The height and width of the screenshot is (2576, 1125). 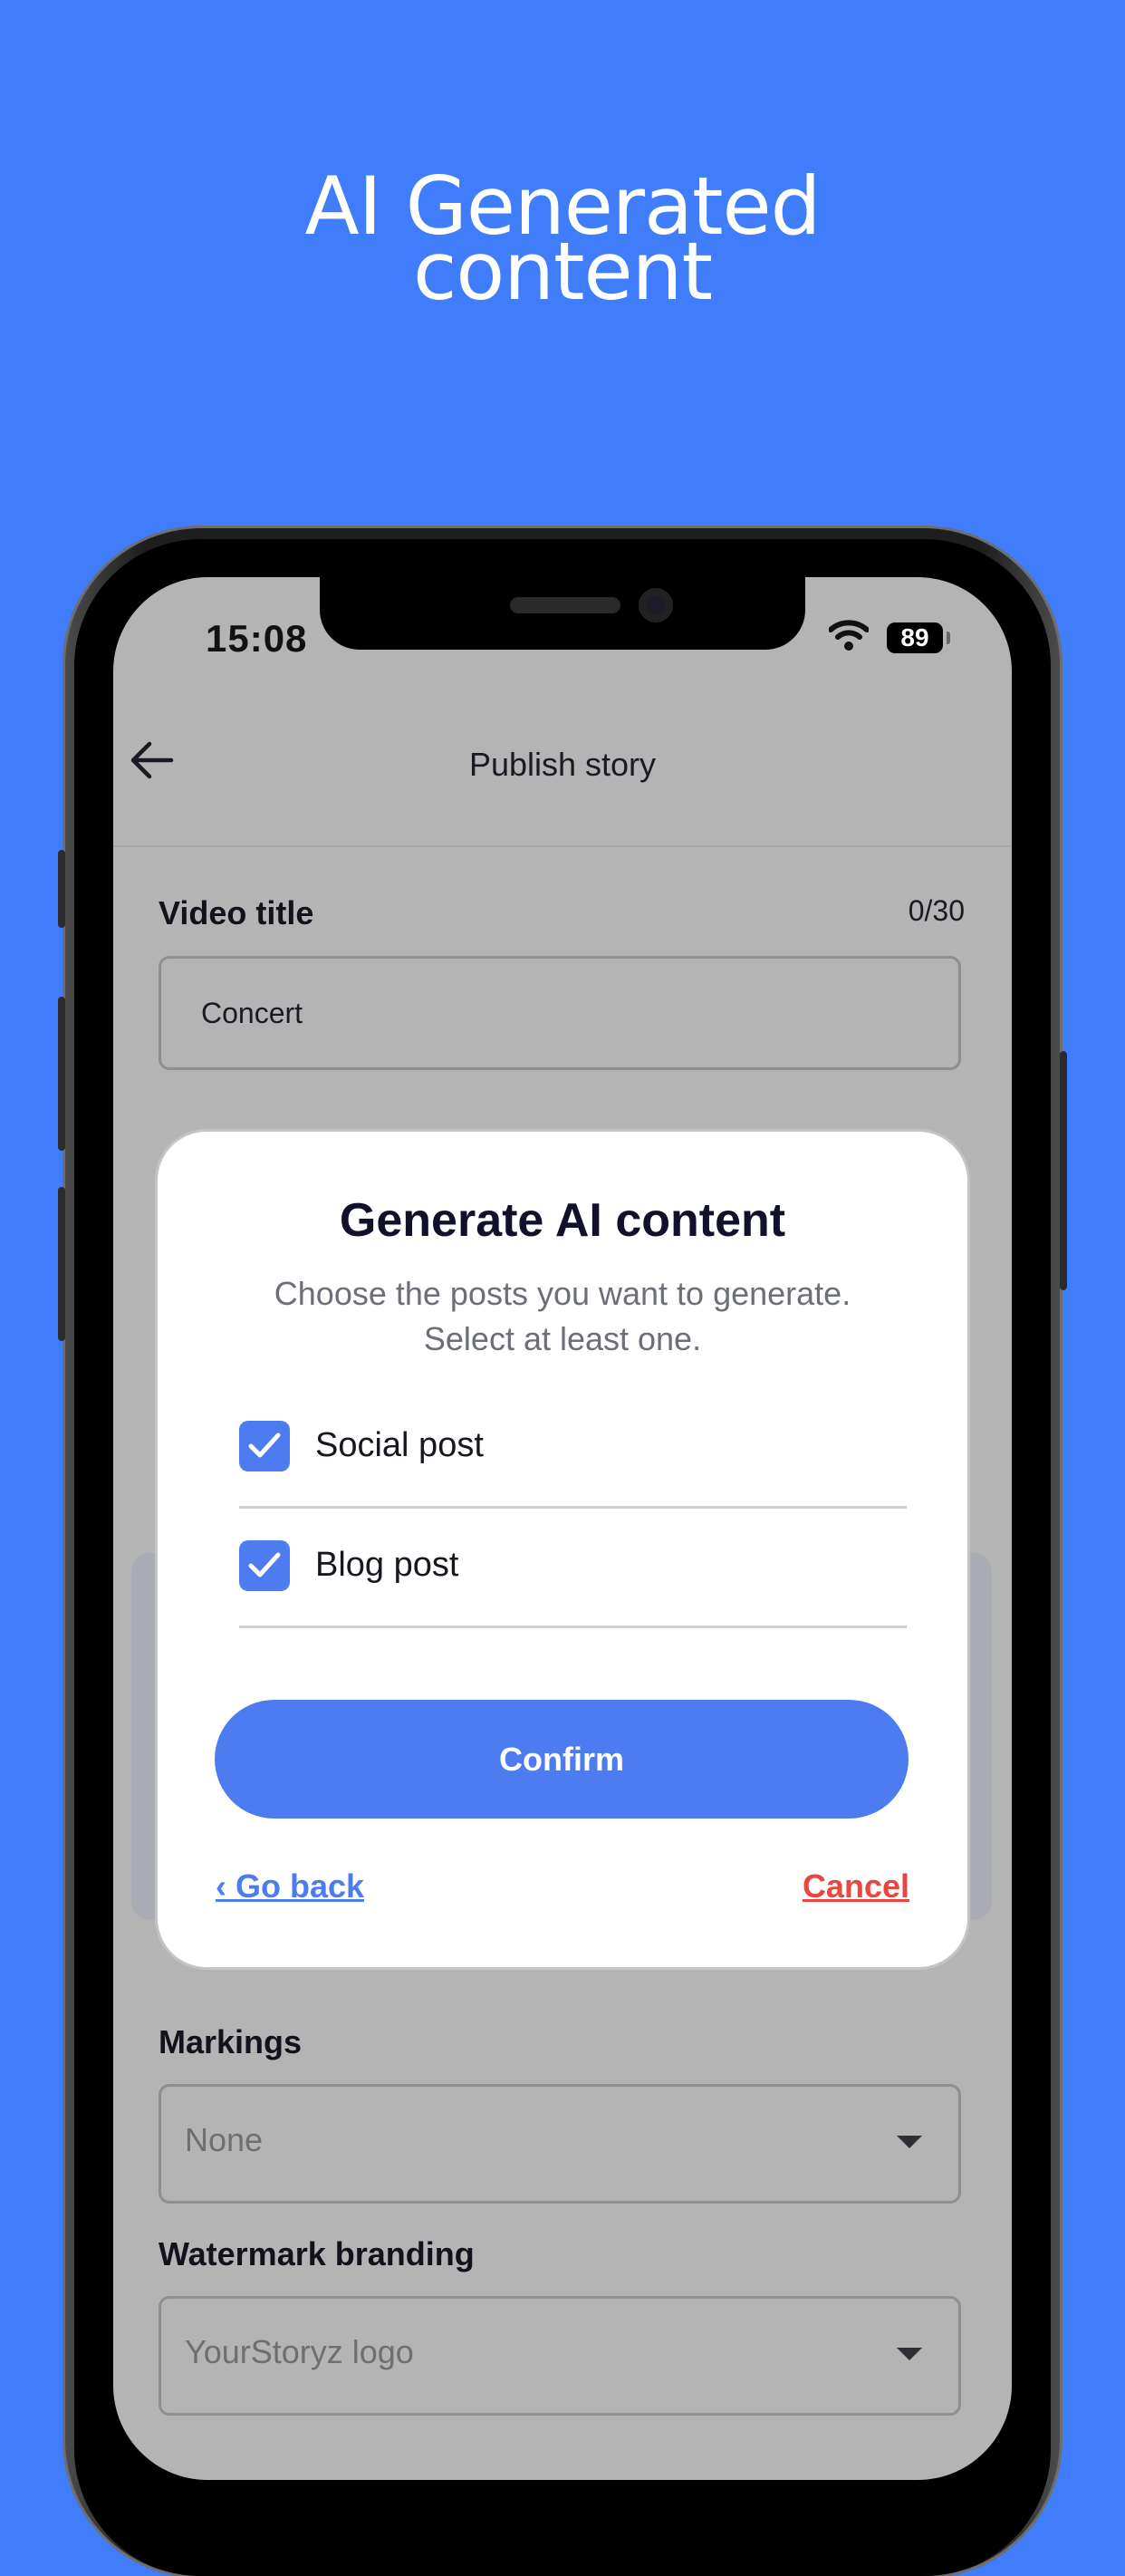 I want to click on phone-mute-switch, so click(x=61, y=889).